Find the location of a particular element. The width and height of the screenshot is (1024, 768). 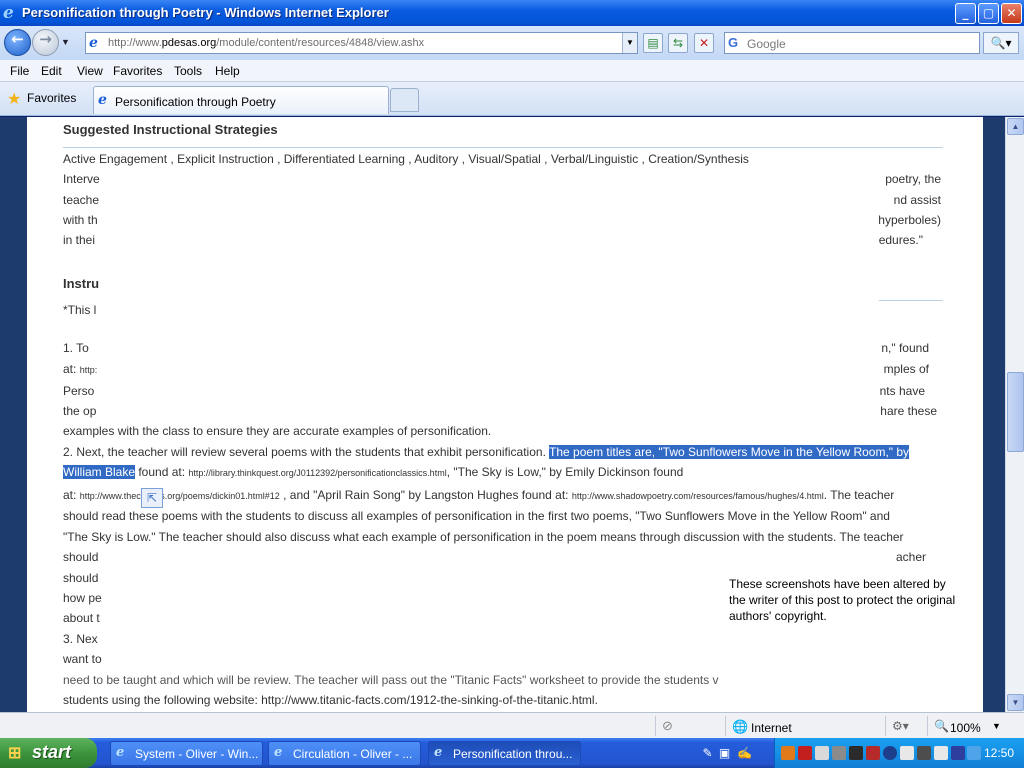

text-fragment: 3. Nex is located at coordinates (80, 639).